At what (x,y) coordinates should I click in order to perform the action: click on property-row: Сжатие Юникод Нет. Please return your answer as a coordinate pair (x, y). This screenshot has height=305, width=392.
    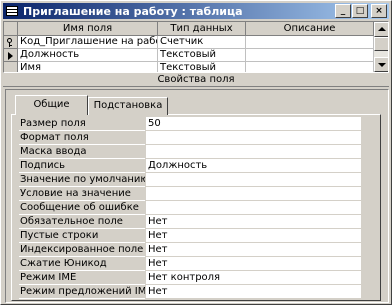
    Looking at the image, I should click on (190, 264).